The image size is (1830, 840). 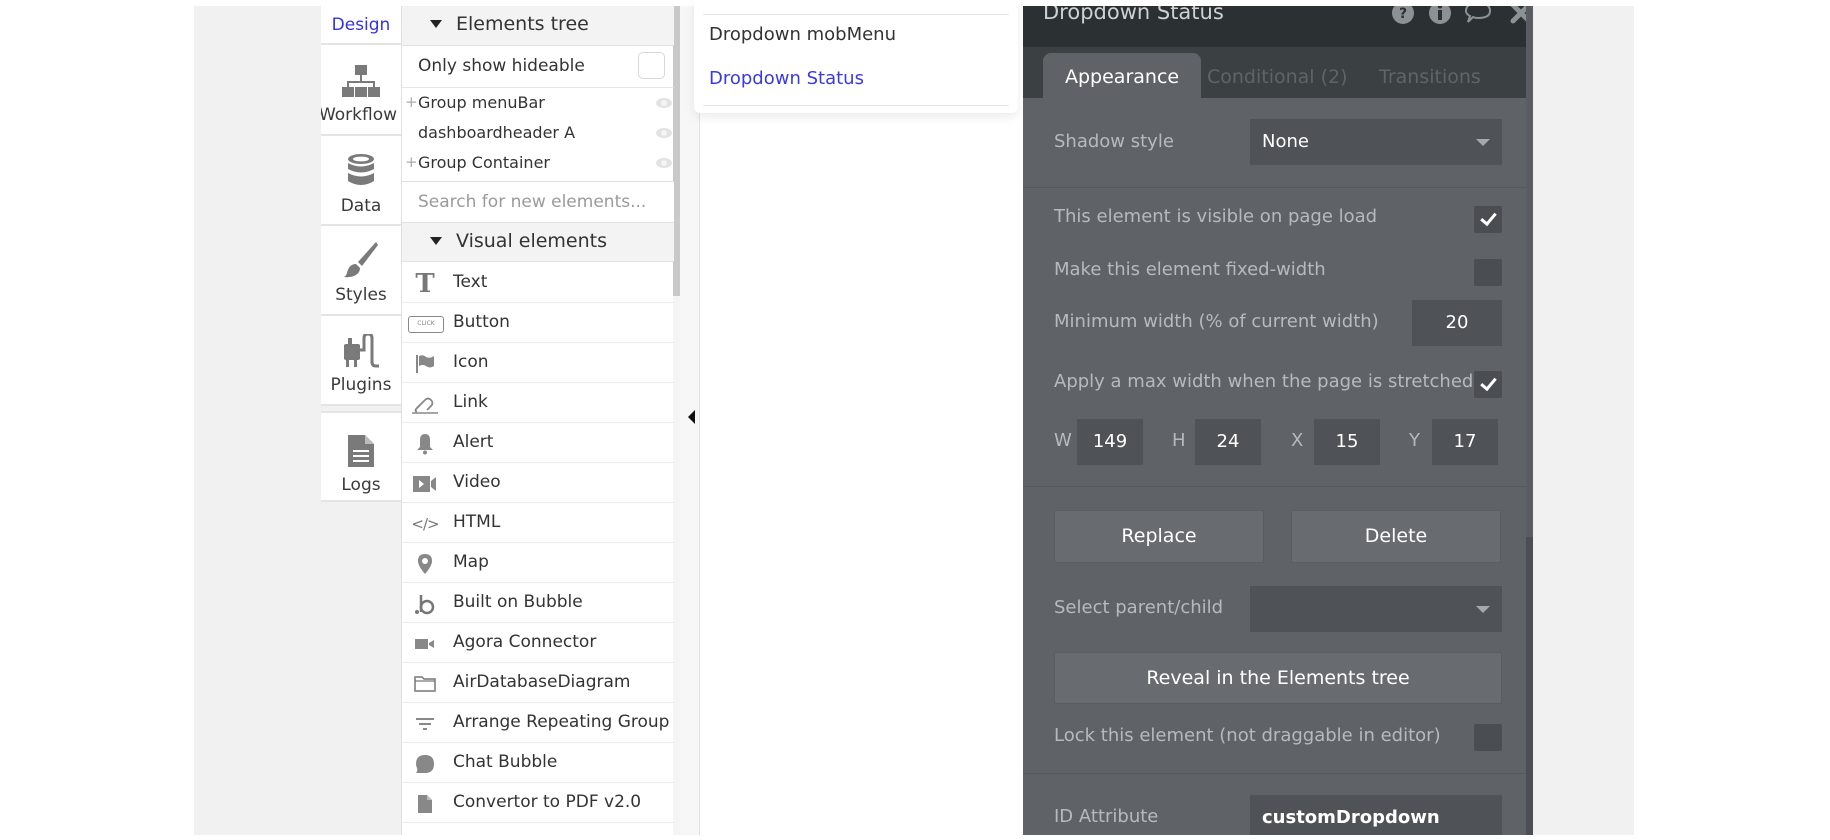 I want to click on visual-elements-header: Visual elements, so click(x=538, y=242).